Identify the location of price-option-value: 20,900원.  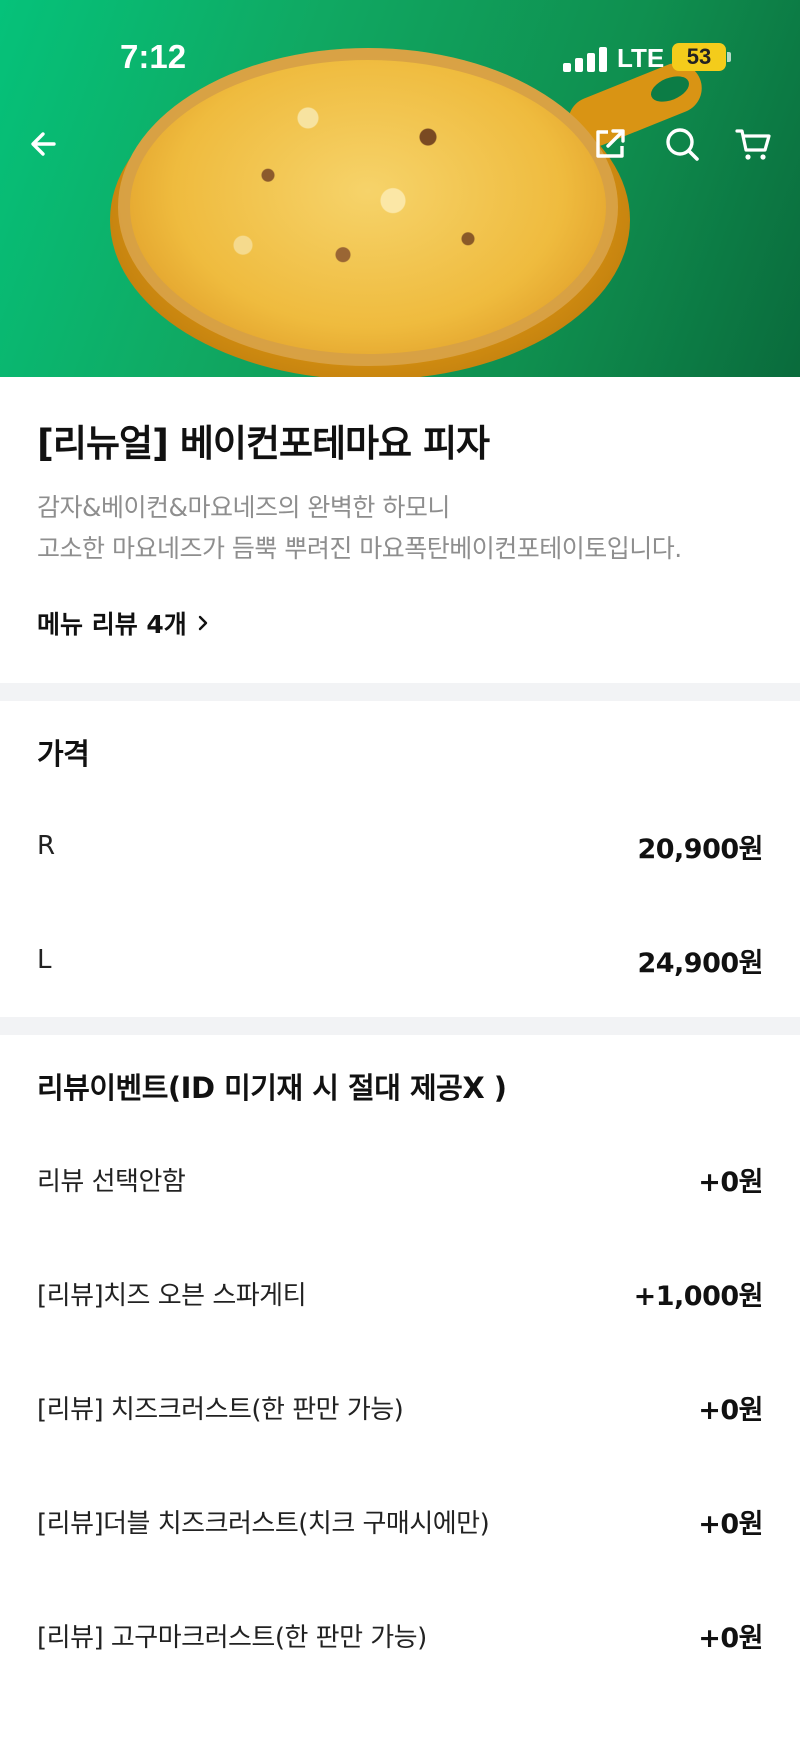
(700, 849).